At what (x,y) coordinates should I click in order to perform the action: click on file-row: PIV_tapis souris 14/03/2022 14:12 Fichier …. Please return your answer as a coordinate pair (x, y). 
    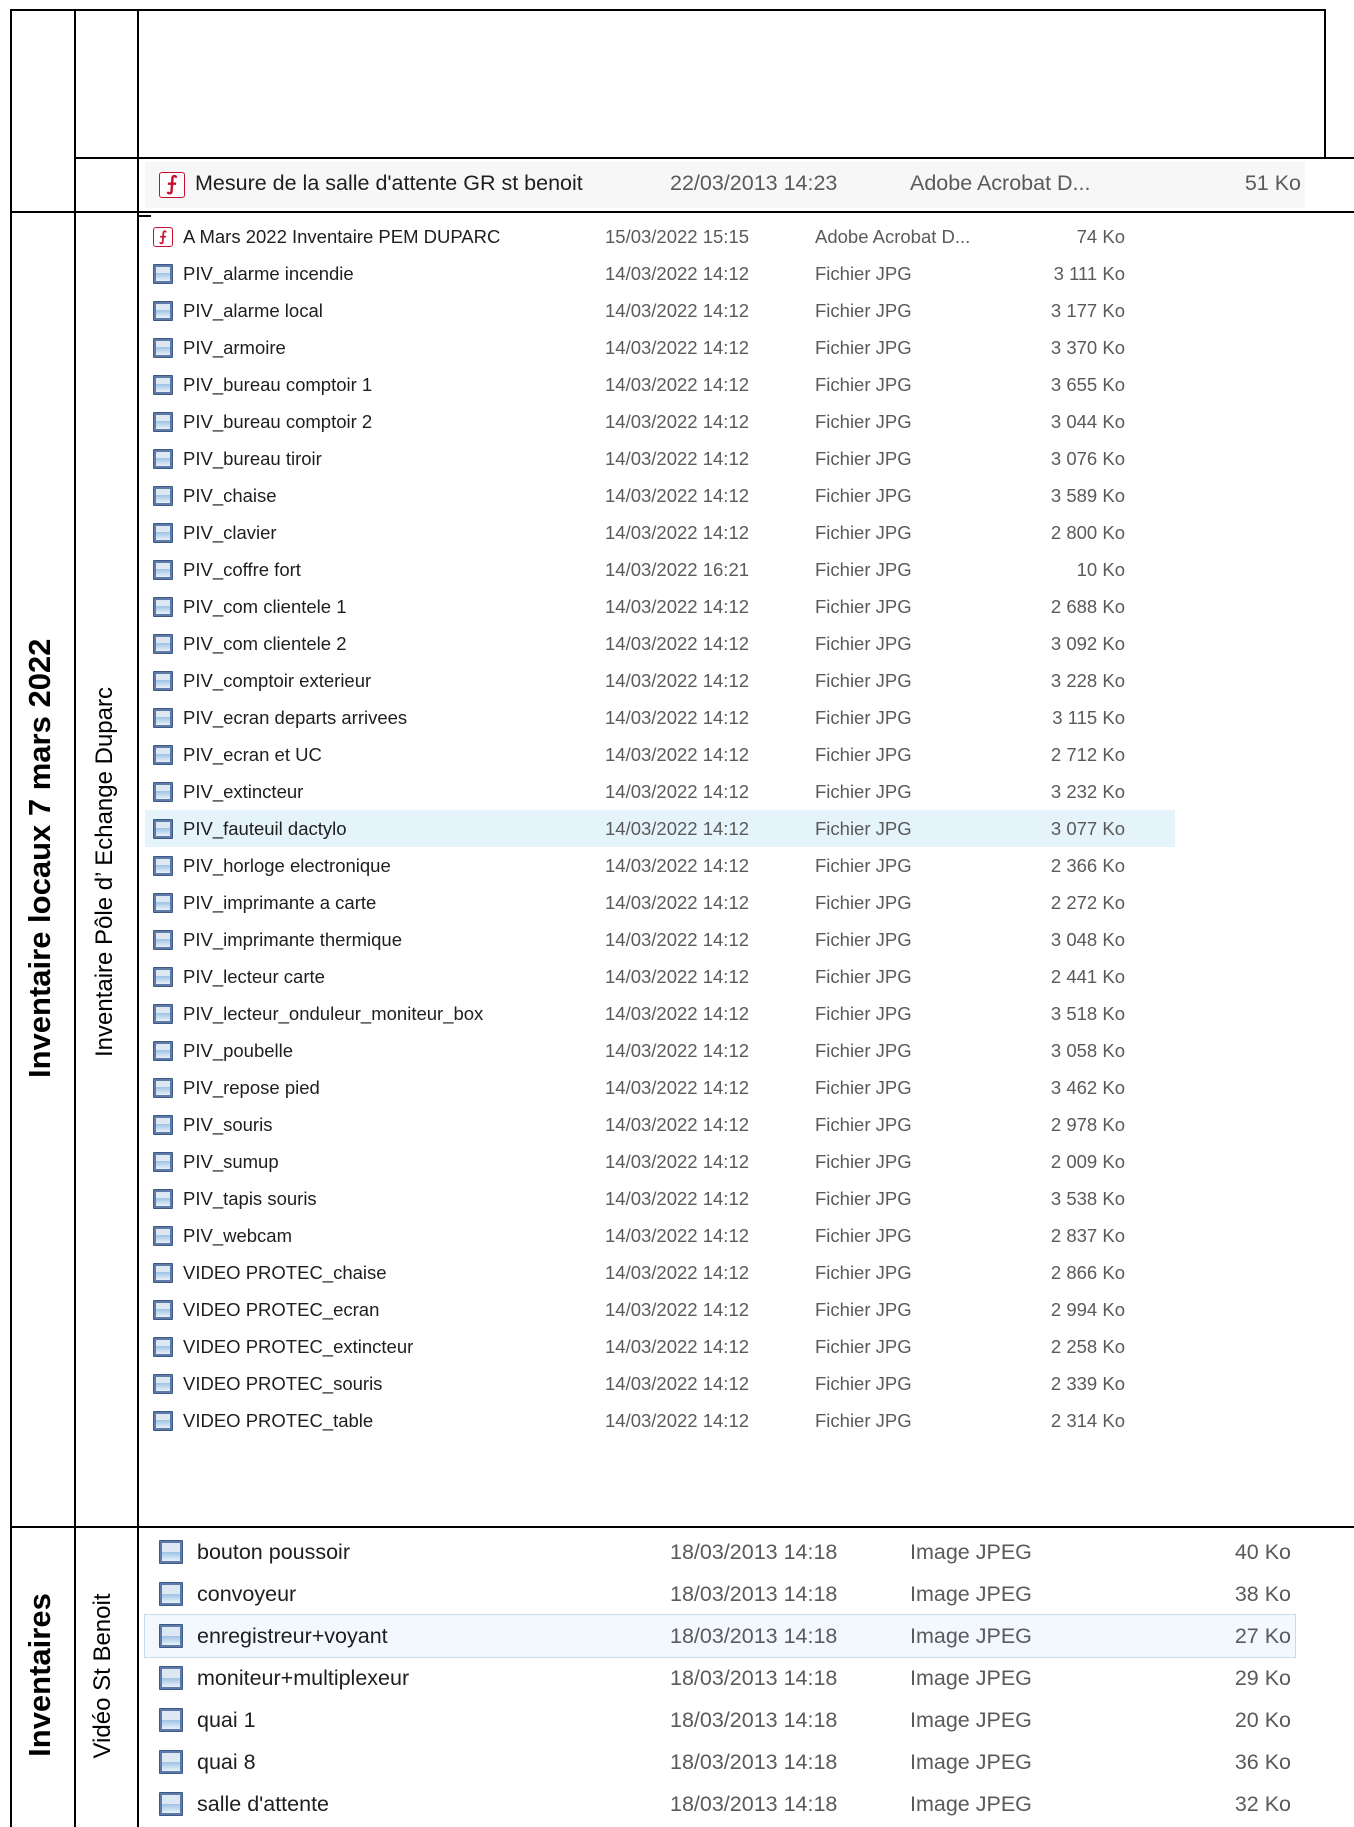
    Looking at the image, I should click on (660, 1198).